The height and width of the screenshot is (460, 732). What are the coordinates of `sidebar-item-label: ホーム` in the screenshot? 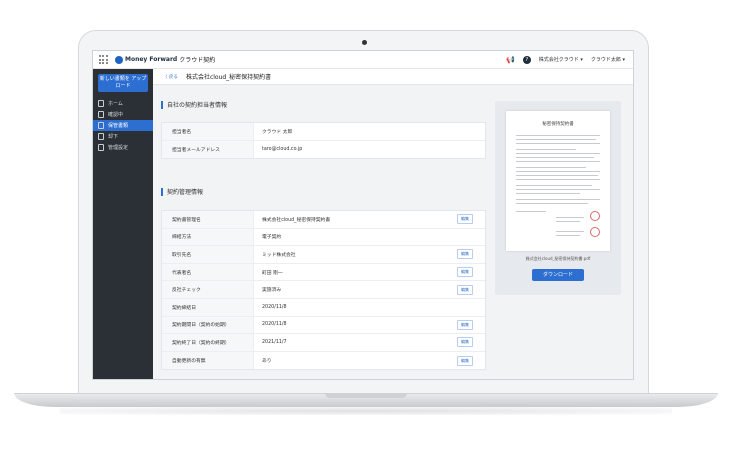 It's located at (115, 104).